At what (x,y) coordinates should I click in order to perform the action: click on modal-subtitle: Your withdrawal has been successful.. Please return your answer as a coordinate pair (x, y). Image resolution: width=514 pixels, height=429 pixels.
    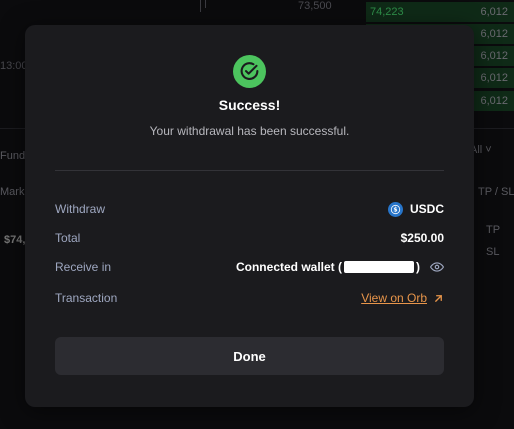
    Looking at the image, I should click on (249, 131).